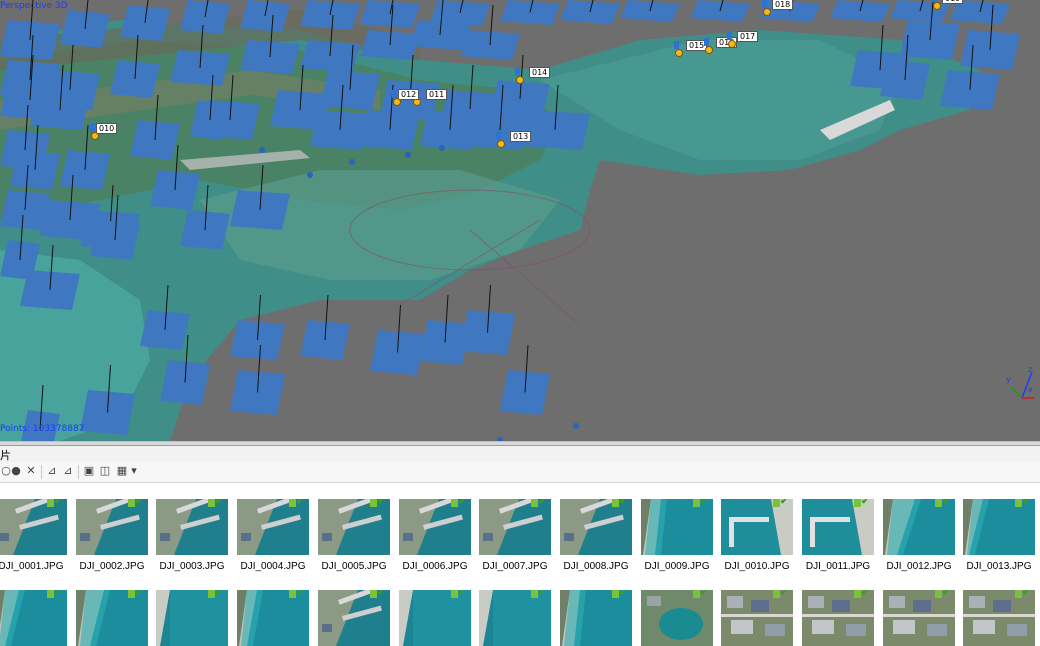 This screenshot has width=1040, height=646. I want to click on marker-label: 018, so click(783, 5).